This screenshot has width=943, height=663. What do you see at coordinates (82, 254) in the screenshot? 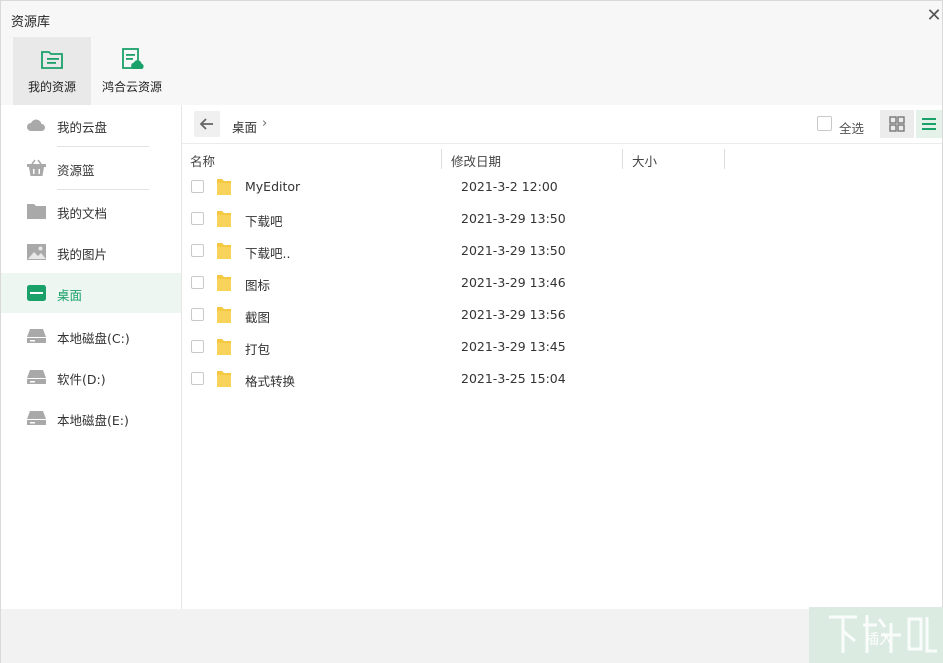
I see `sidebar-item-label: 我的图片` at bounding box center [82, 254].